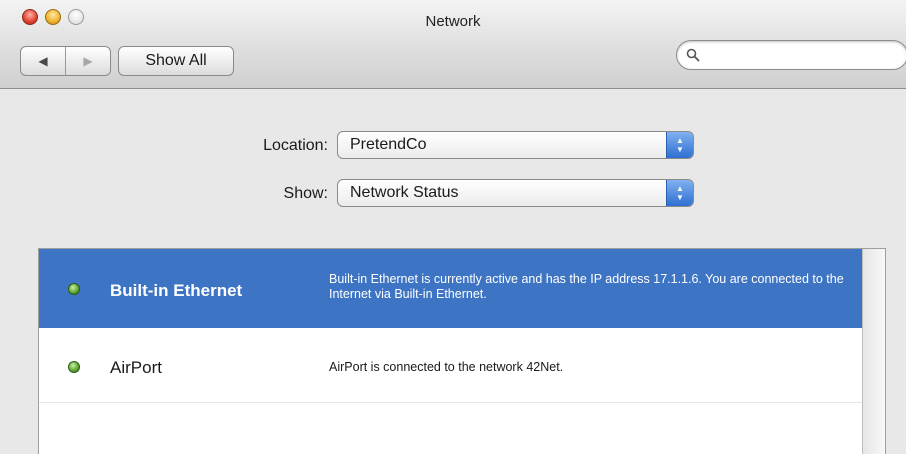 The image size is (906, 454). I want to click on forward-arrow-icon: ▶, so click(88, 61).